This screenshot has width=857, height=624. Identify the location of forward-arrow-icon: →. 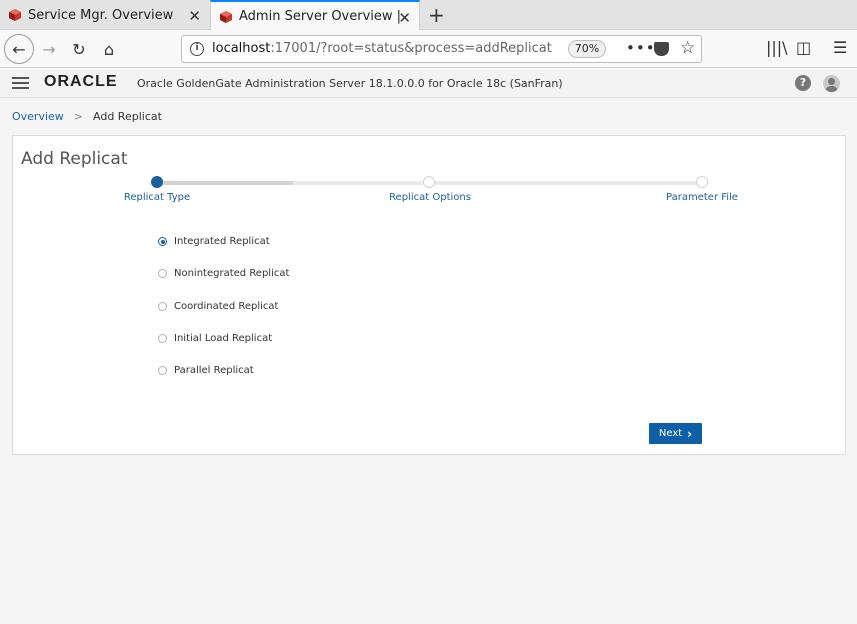
(49, 49).